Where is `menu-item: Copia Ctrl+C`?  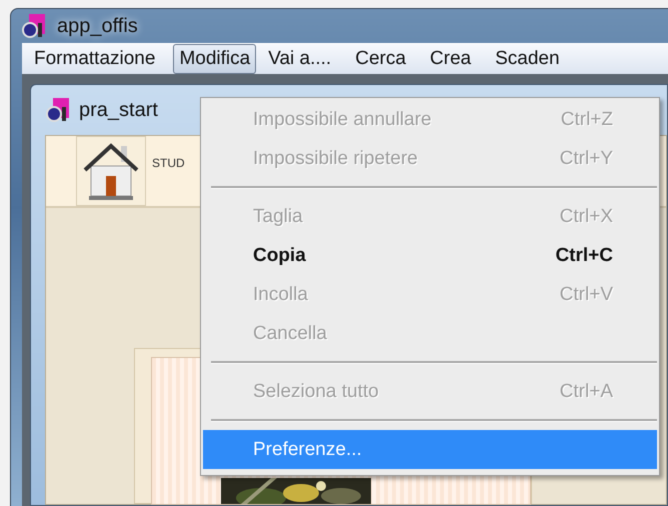
menu-item: Copia Ctrl+C is located at coordinates (430, 255).